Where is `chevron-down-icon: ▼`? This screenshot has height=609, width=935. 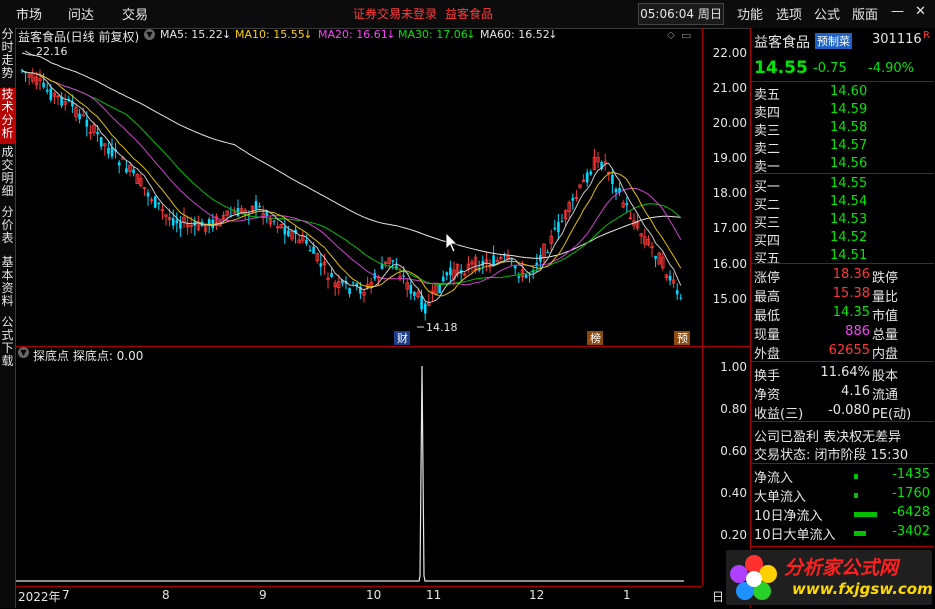 chevron-down-icon: ▼ is located at coordinates (149, 34).